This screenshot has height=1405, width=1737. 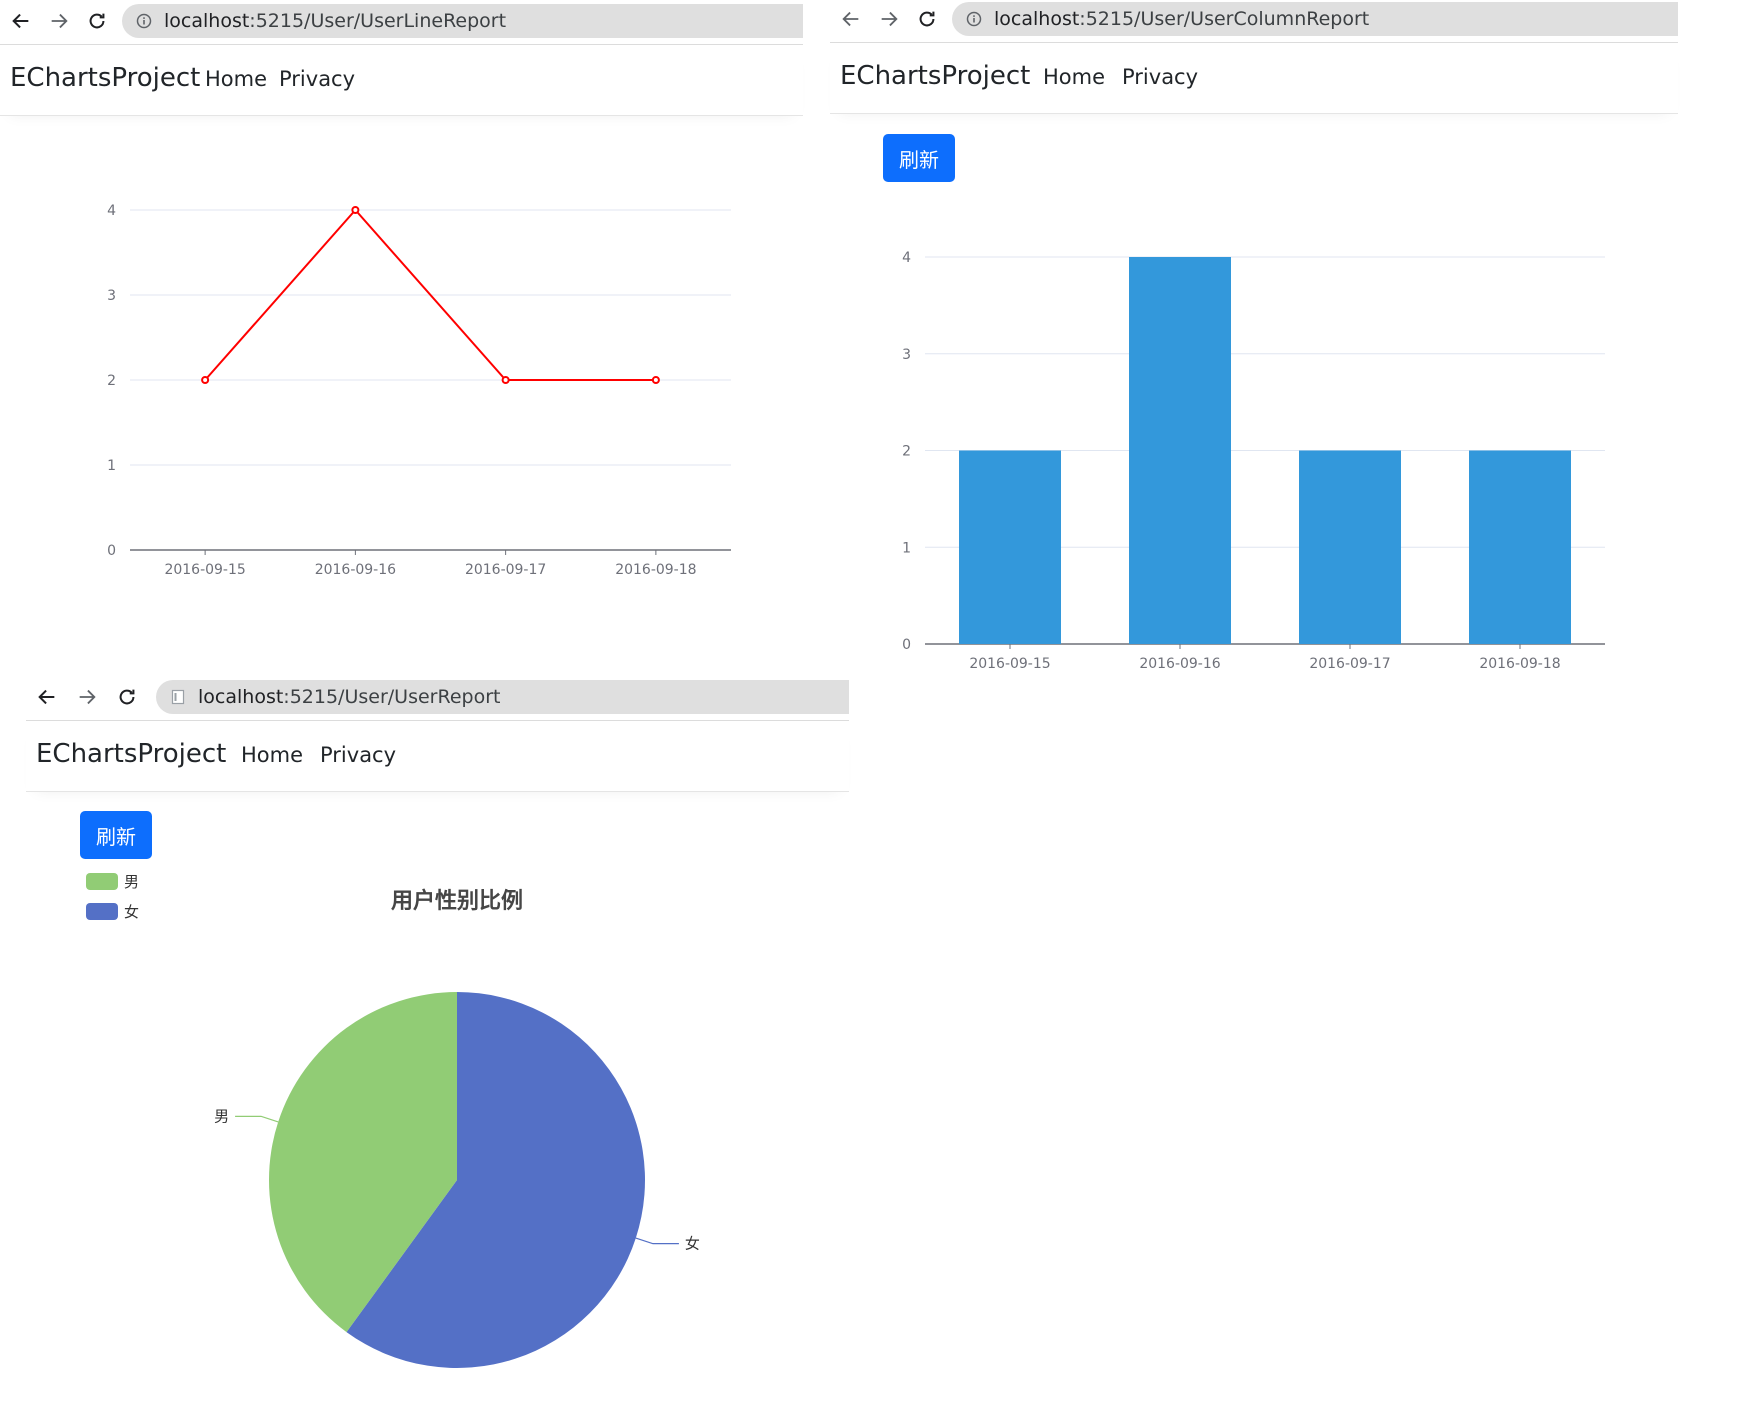 What do you see at coordinates (457, 1128) in the screenshot?
I see `pie-chart: 用户性别比例女 男` at bounding box center [457, 1128].